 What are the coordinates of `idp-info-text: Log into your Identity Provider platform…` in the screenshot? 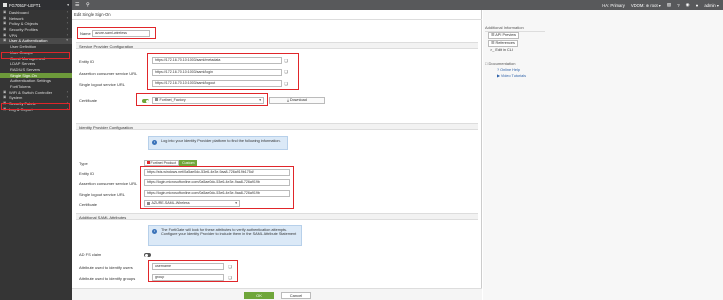 It's located at (221, 141).